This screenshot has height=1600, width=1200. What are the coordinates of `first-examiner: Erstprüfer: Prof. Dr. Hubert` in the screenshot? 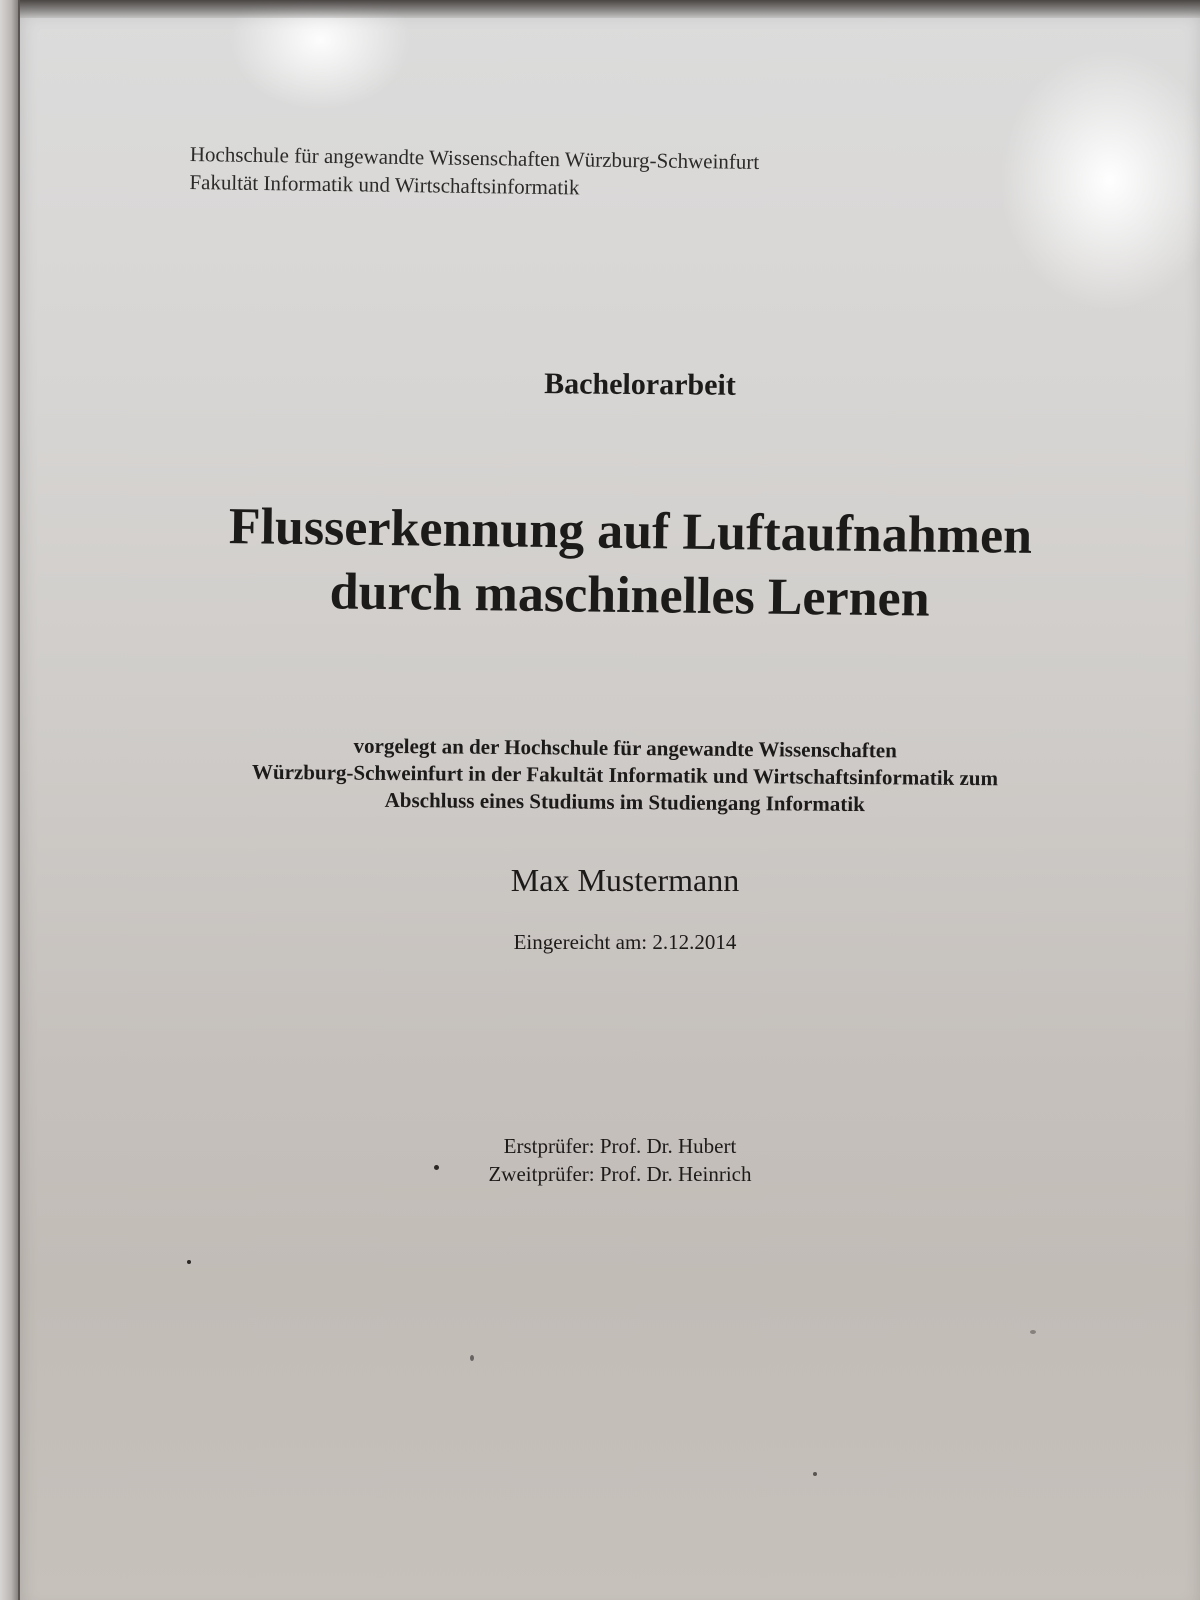 It's located at (620, 1146).